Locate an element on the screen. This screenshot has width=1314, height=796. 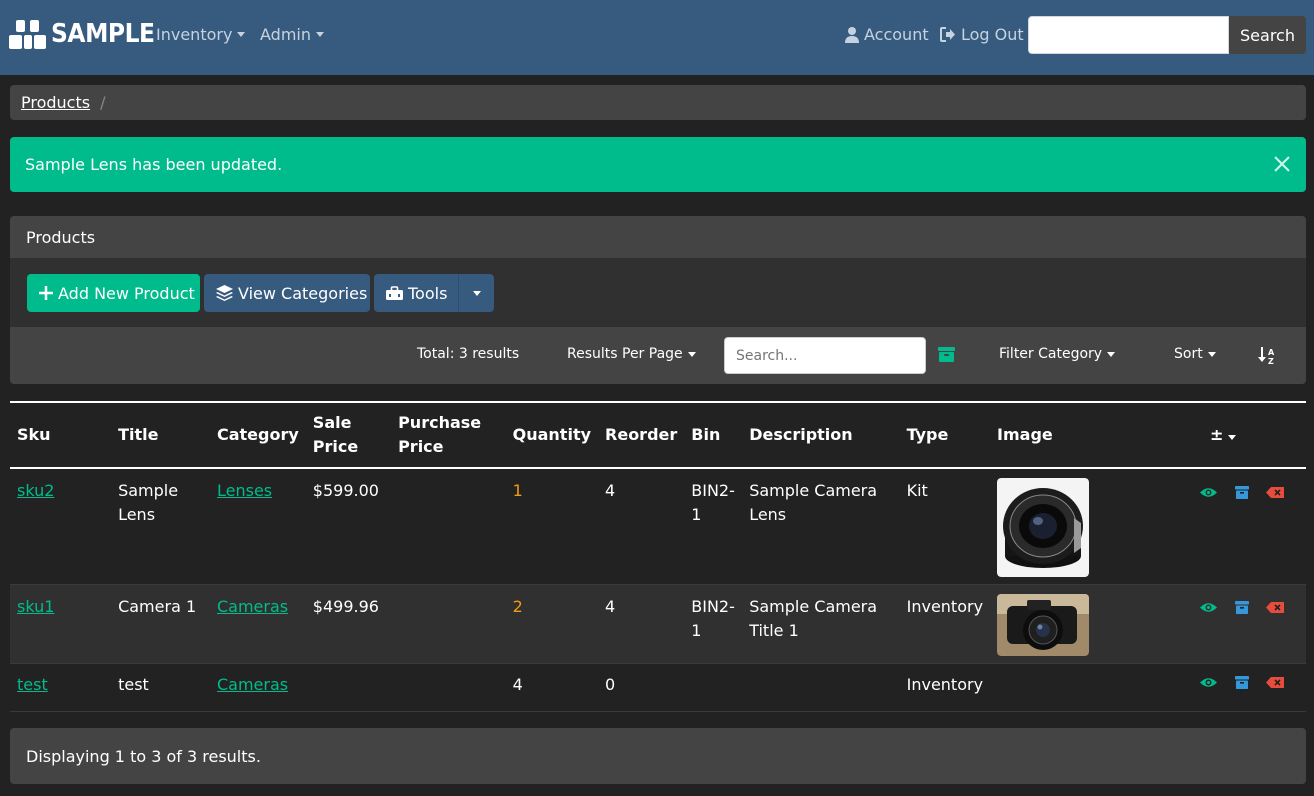
cell-sale-price: $499.96 is located at coordinates (345, 606).